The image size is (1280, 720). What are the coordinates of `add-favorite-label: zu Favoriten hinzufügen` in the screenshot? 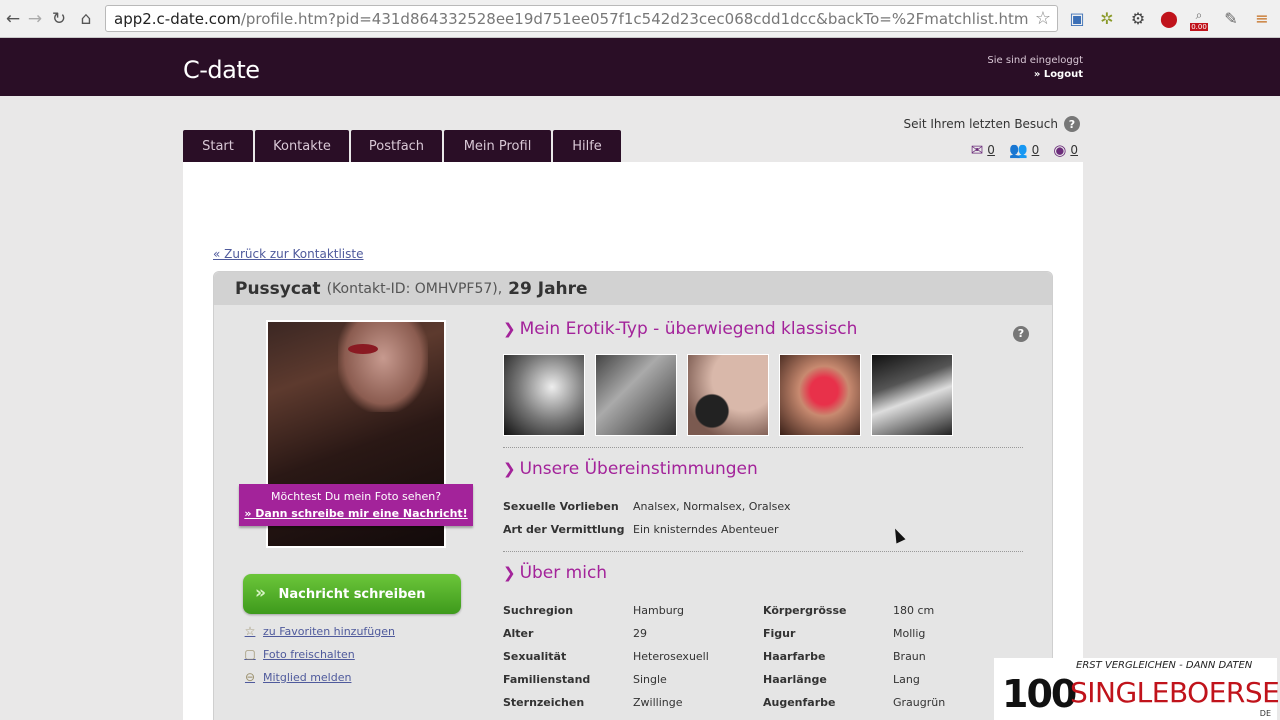 It's located at (329, 631).